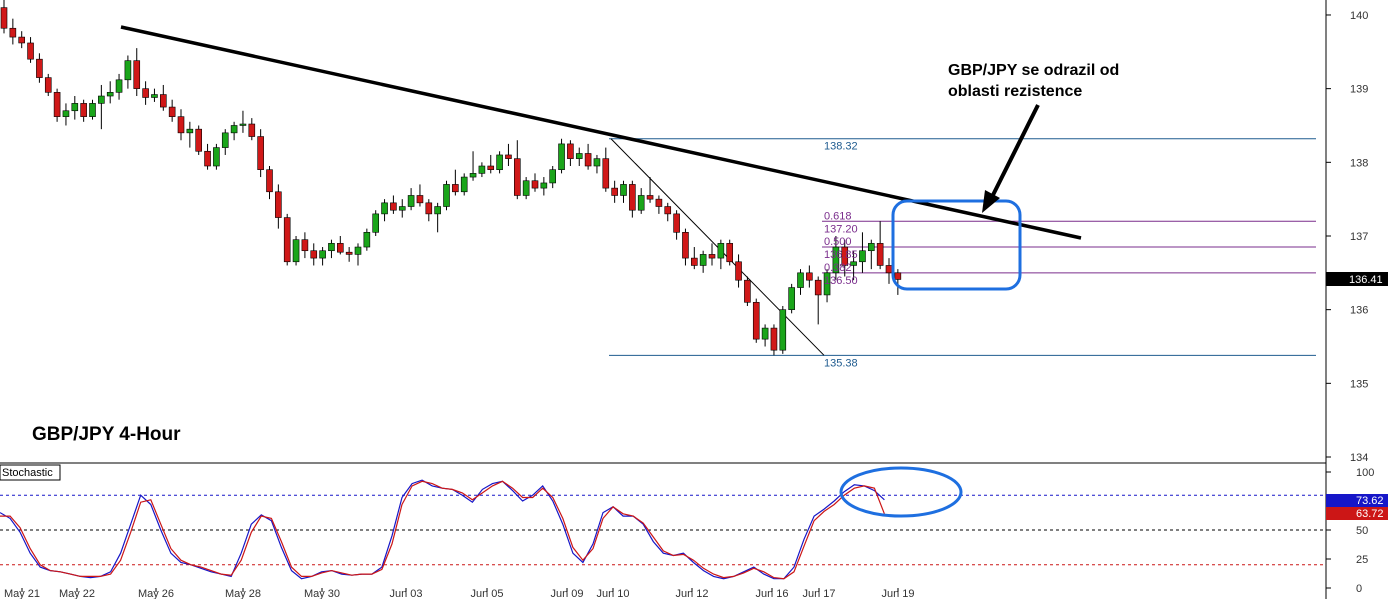 This screenshot has width=1388, height=599. What do you see at coordinates (405, 593) in the screenshot?
I see `time-tick-label: Jun 03` at bounding box center [405, 593].